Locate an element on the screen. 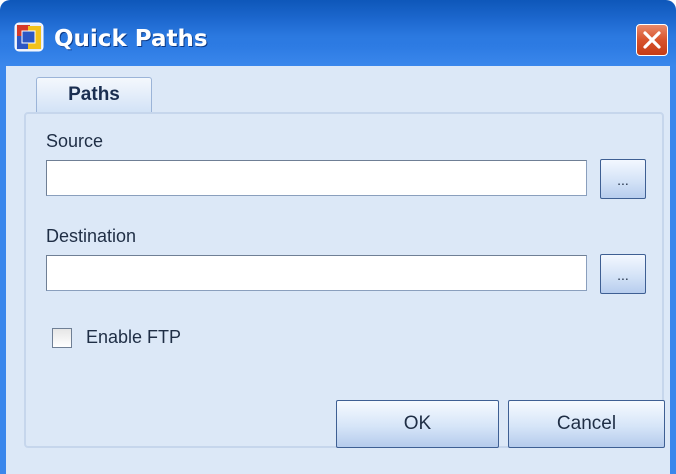 This screenshot has width=676, height=474. close-icon is located at coordinates (652, 40).